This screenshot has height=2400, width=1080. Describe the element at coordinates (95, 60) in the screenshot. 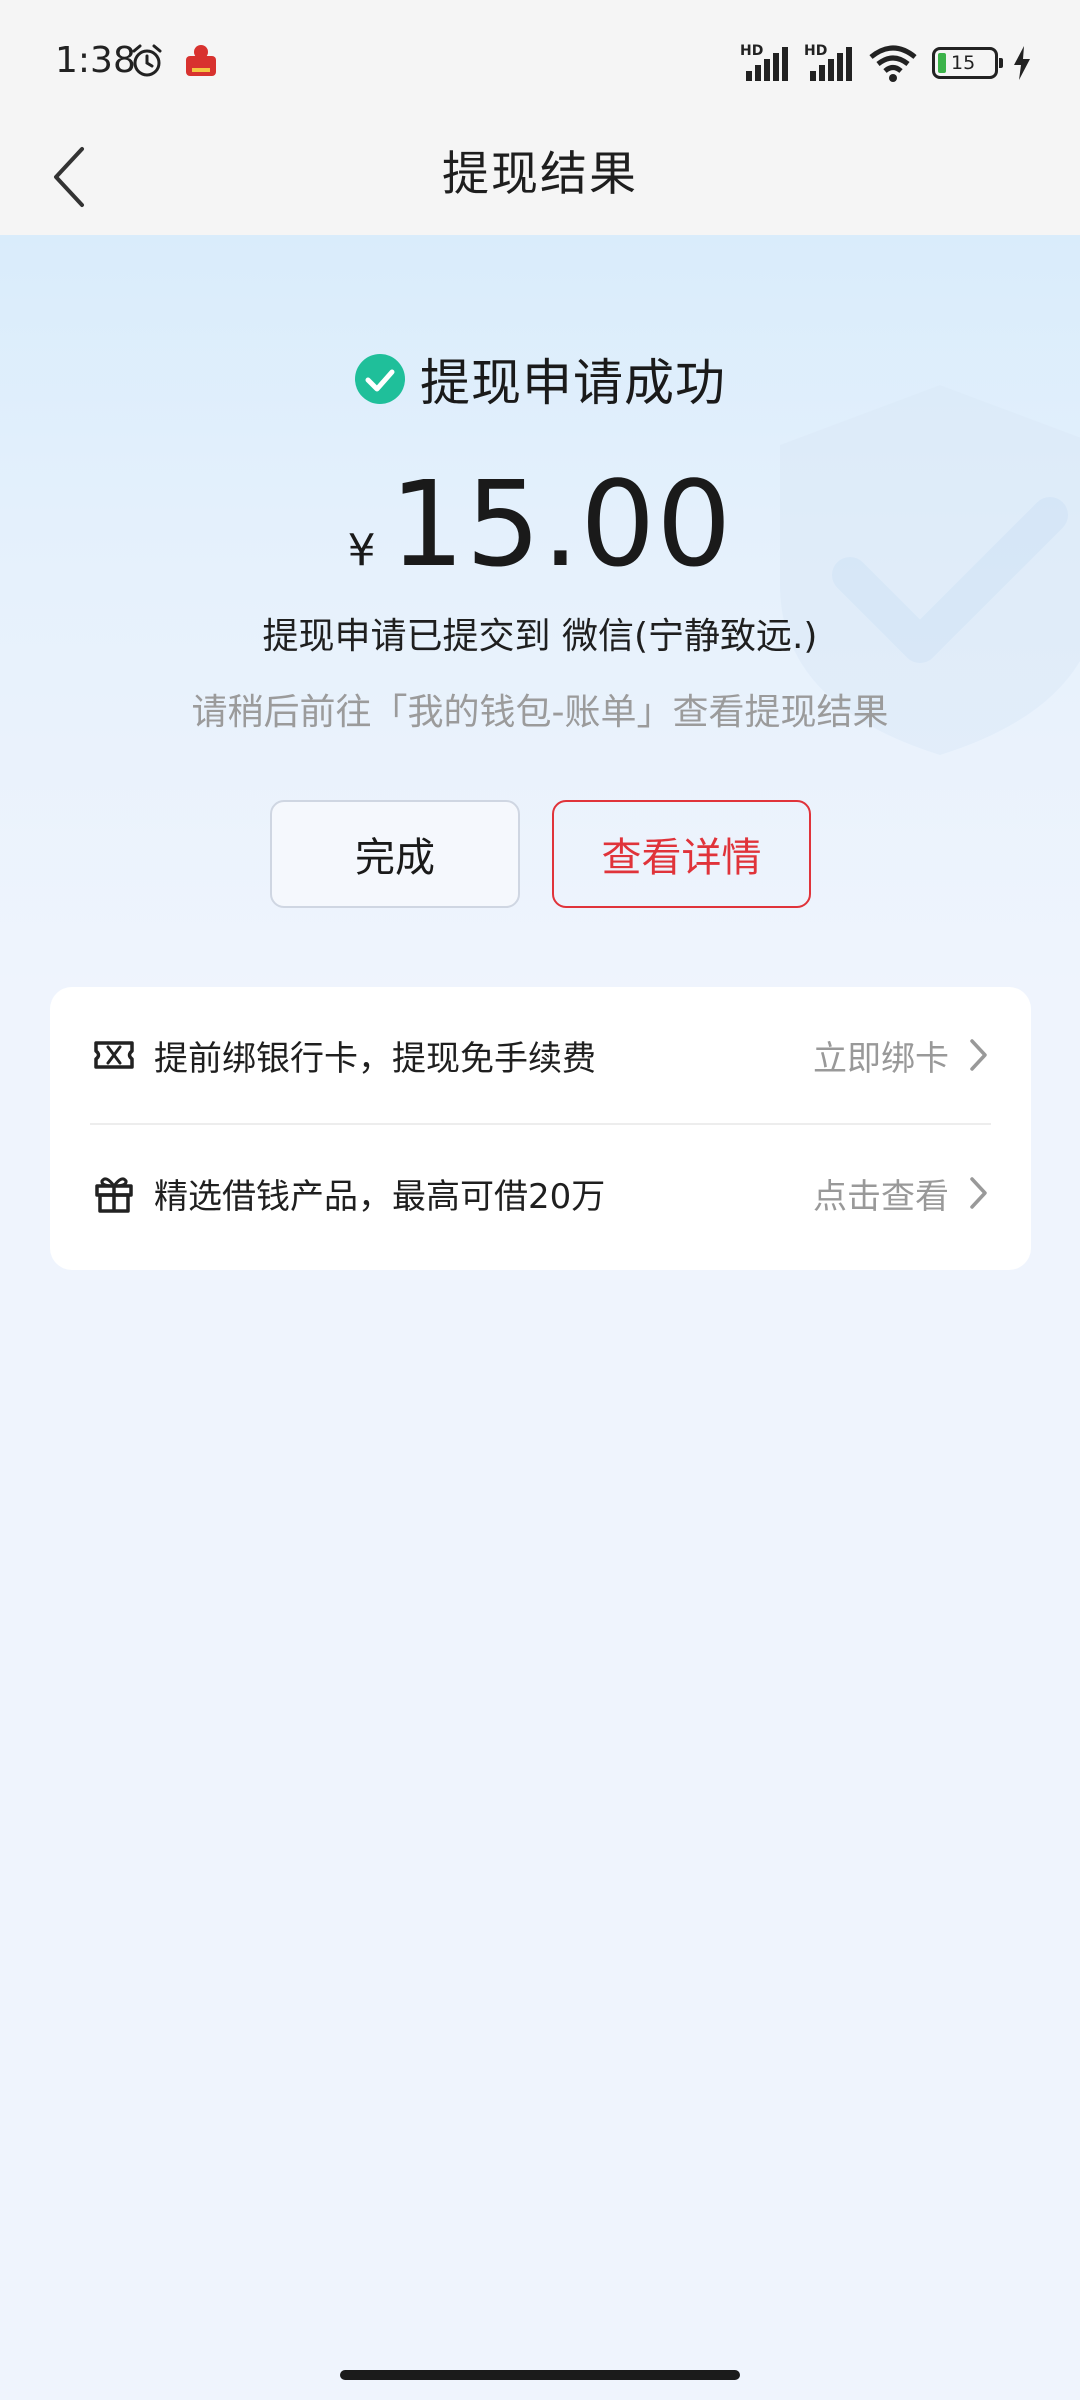

I see `status-time: 1:38` at that location.